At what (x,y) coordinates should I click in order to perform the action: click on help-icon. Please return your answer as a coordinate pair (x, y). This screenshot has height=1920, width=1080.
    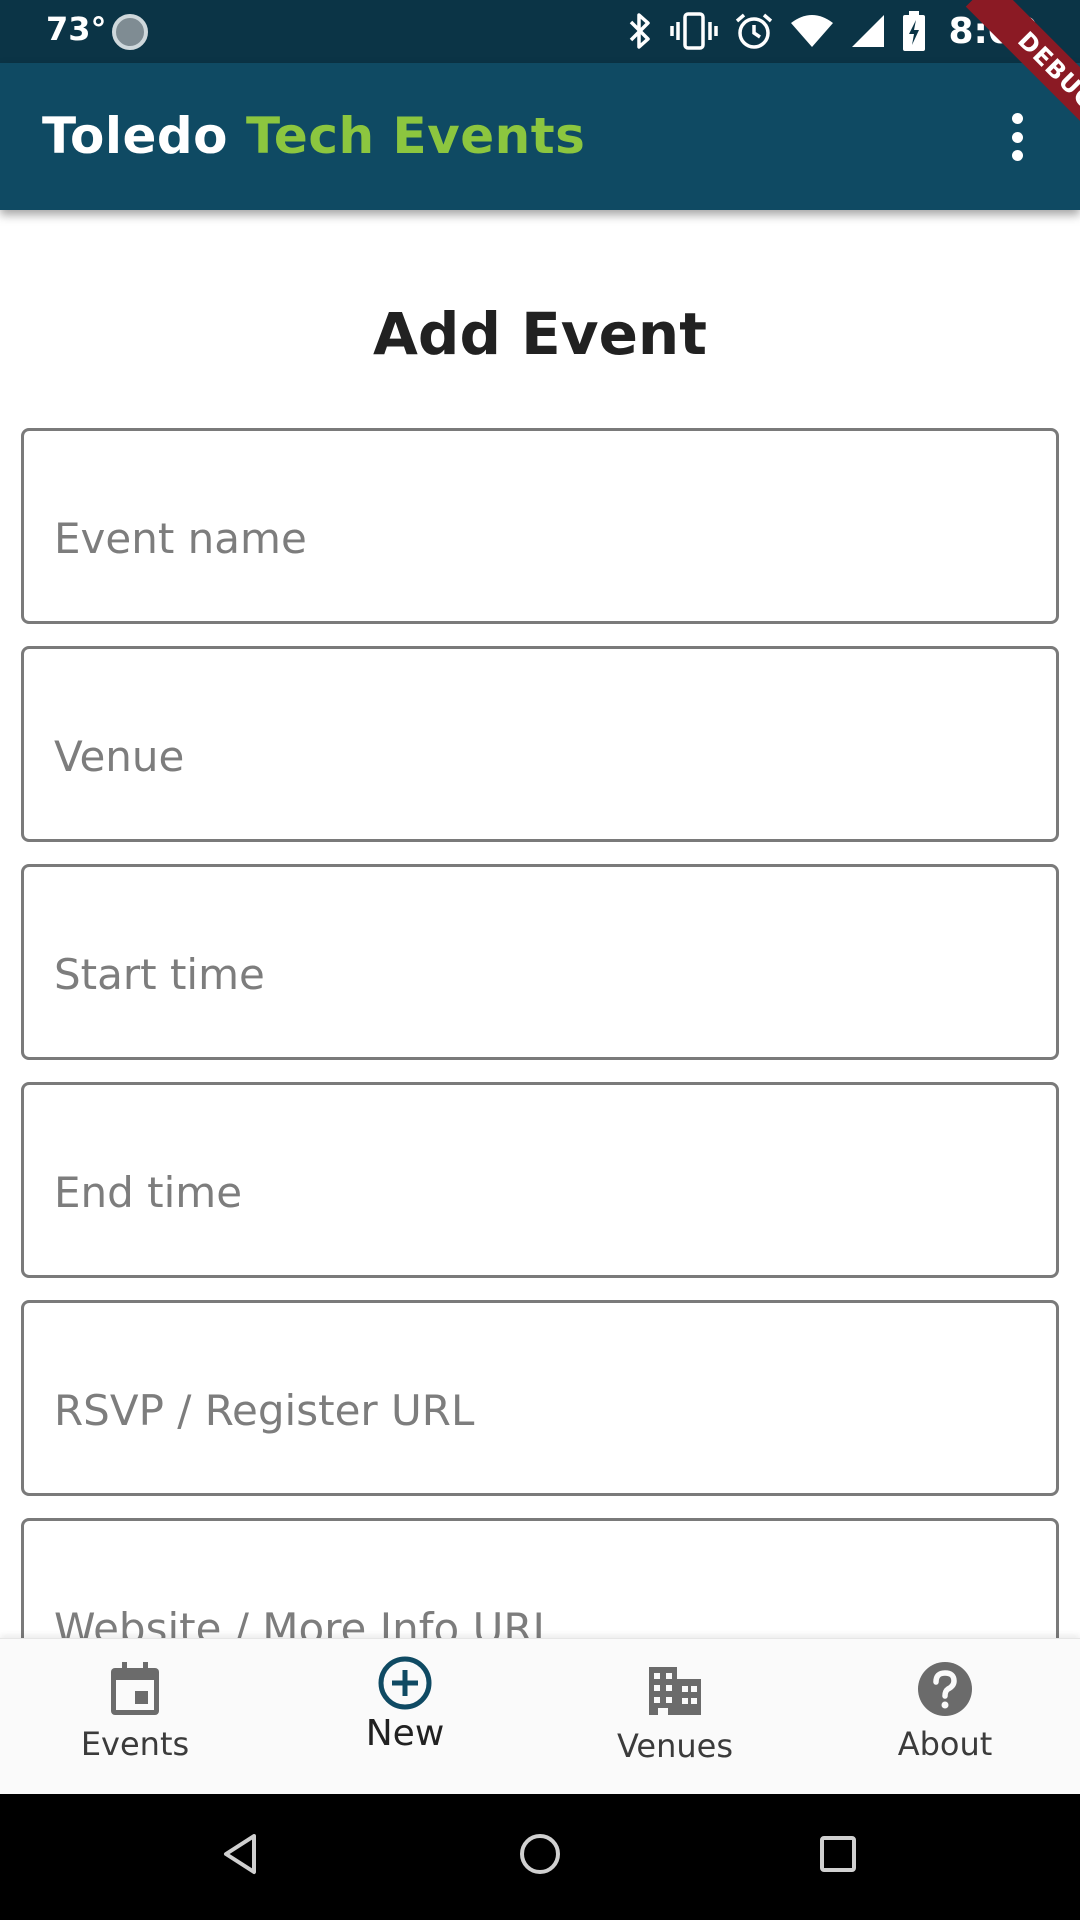
    Looking at the image, I should click on (945, 1689).